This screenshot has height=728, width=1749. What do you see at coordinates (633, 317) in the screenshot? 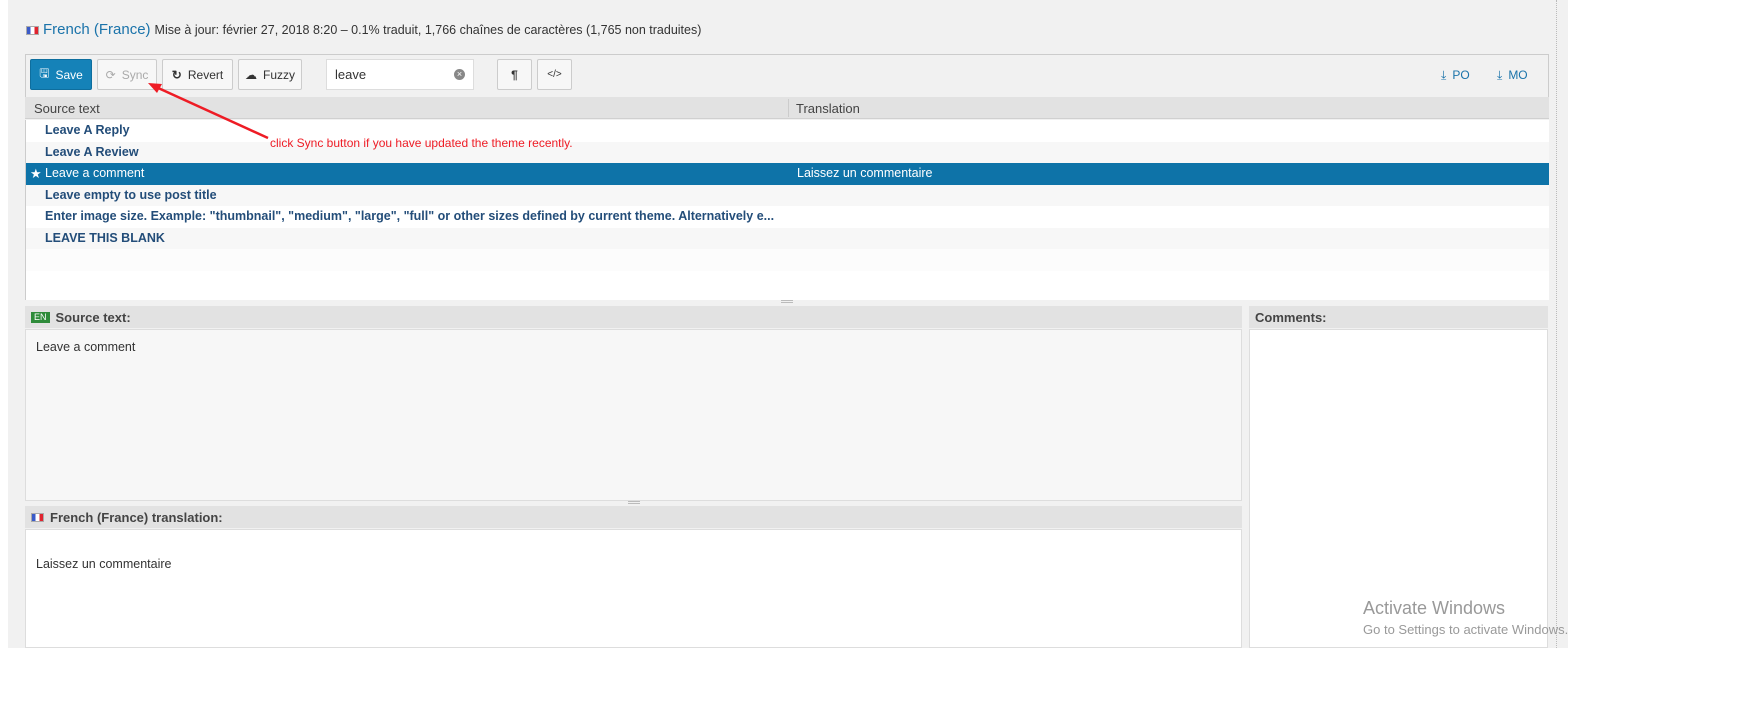
I see `source-panel-header: EN Source text:` at bounding box center [633, 317].